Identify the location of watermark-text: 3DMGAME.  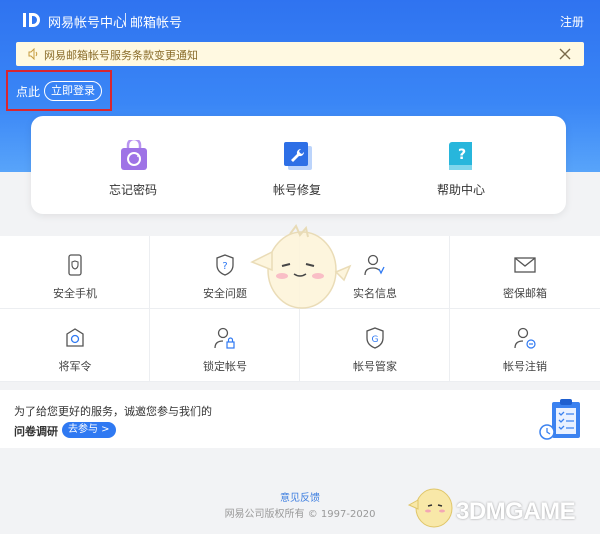
(516, 511).